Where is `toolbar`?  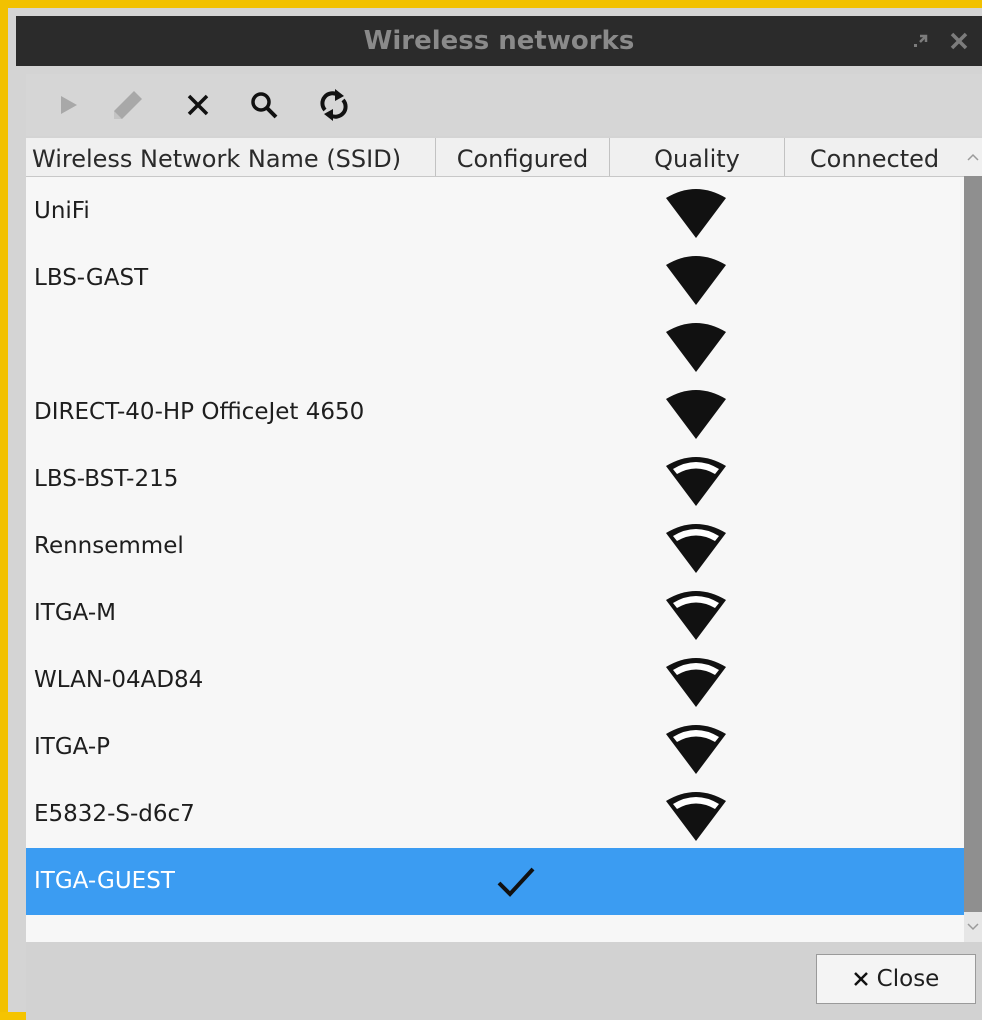
toolbar is located at coordinates (504, 105).